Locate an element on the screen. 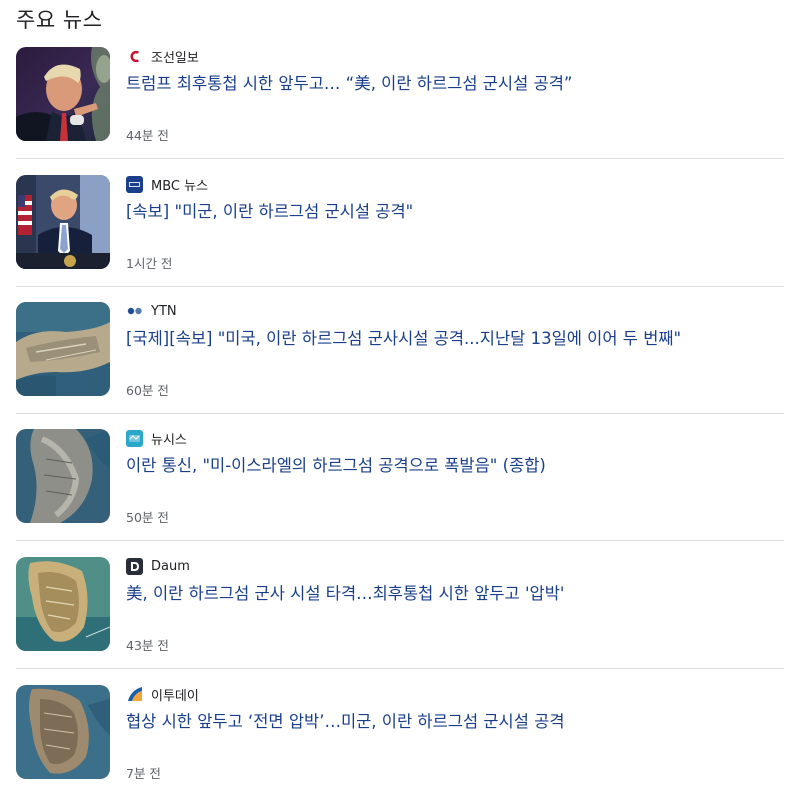 The width and height of the screenshot is (800, 790). timestamp: 60분 전 is located at coordinates (147, 390).